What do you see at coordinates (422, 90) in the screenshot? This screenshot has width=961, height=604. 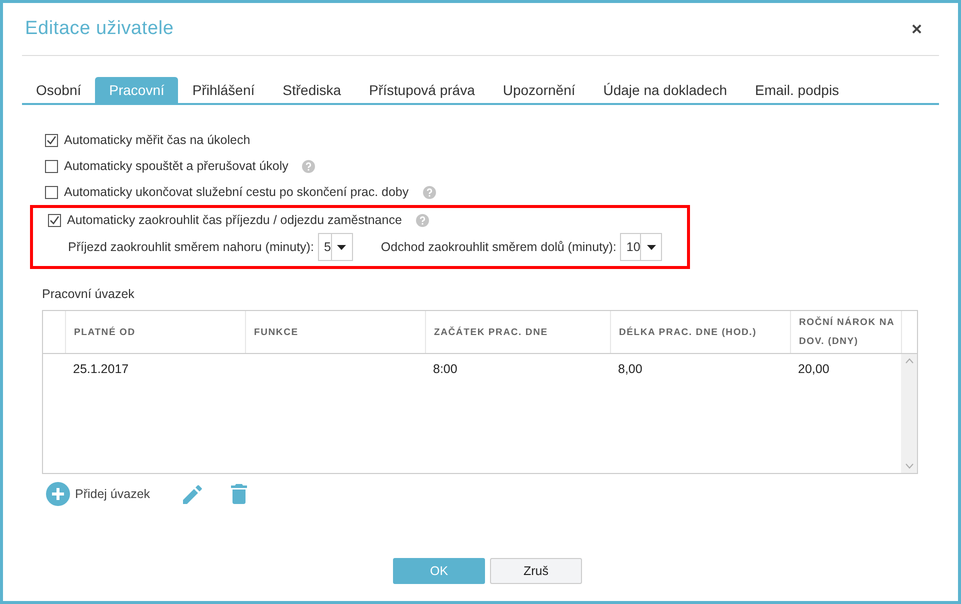 I see `tab: Přístupová práva` at bounding box center [422, 90].